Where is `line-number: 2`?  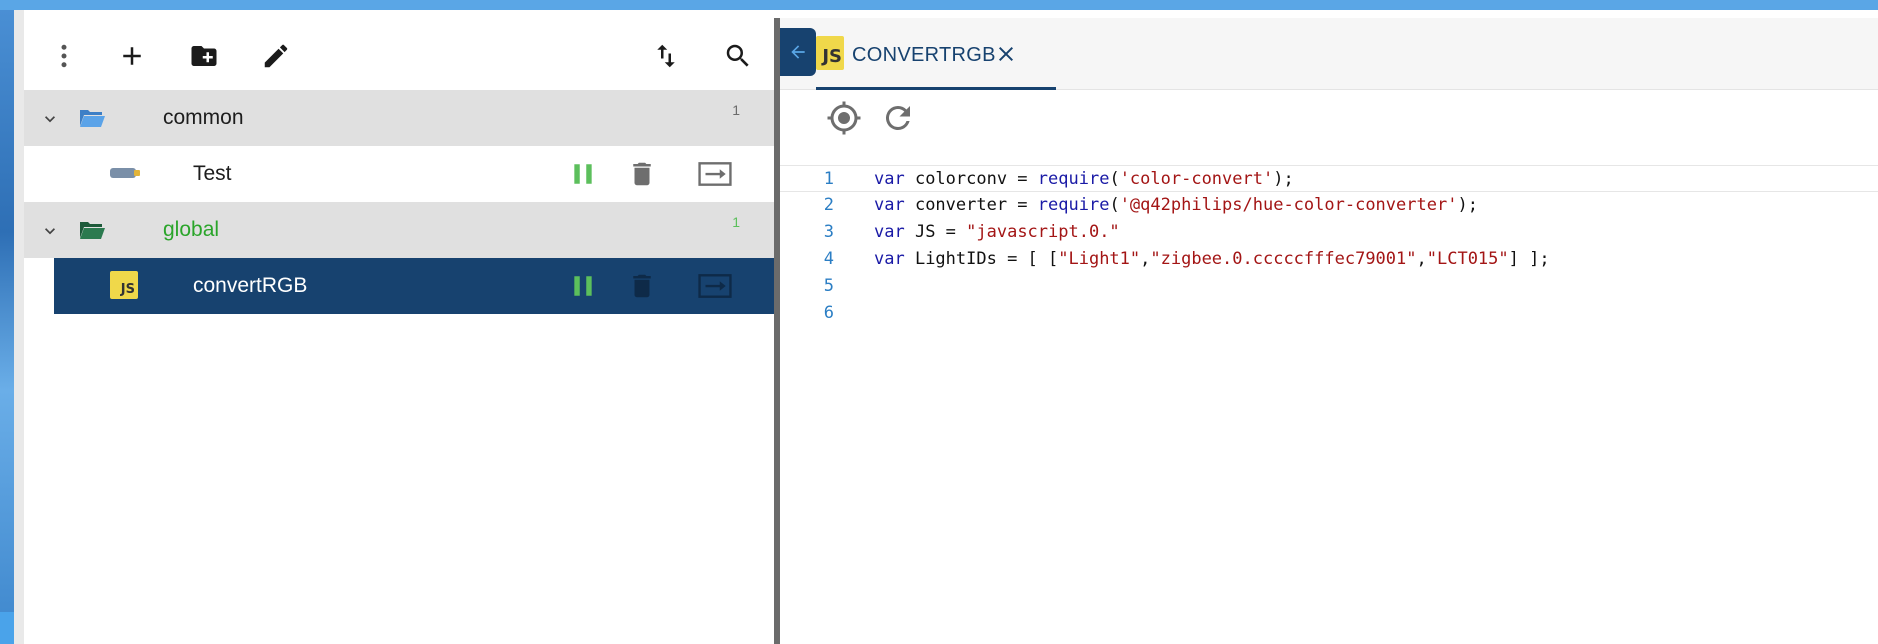 line-number: 2 is located at coordinates (828, 205).